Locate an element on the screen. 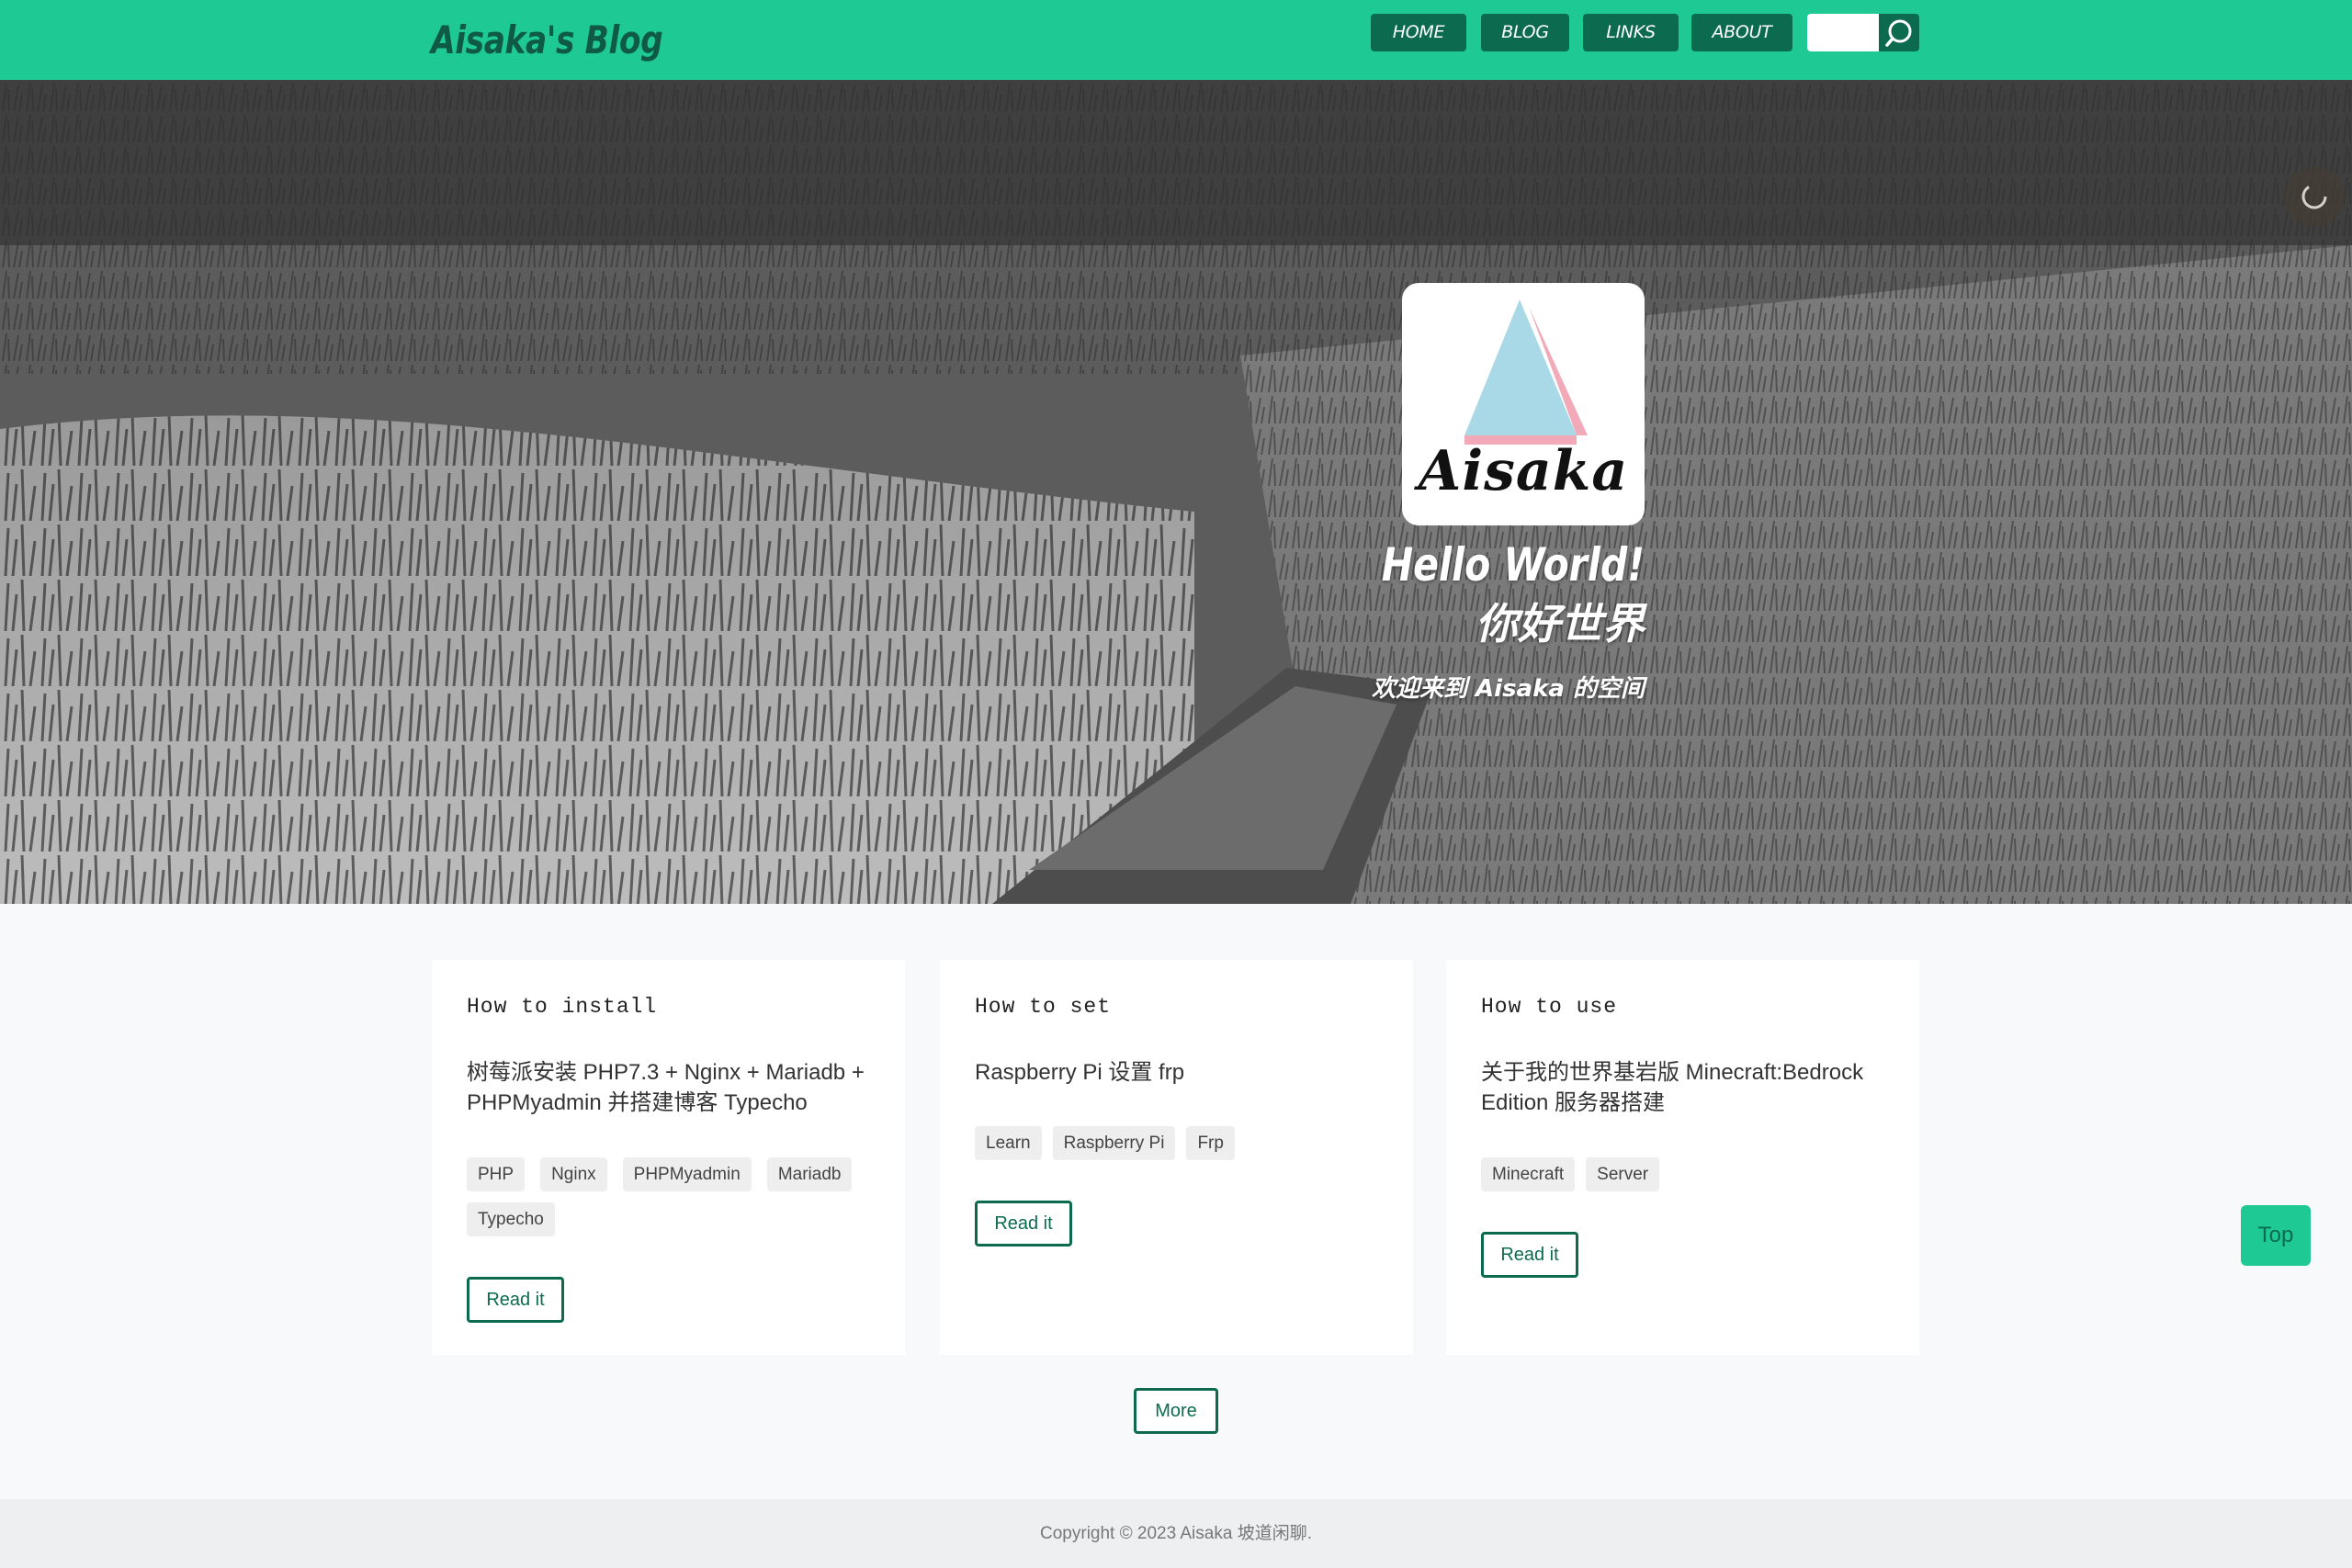 This screenshot has width=2352, height=1568. spinner-icon is located at coordinates (2314, 196).